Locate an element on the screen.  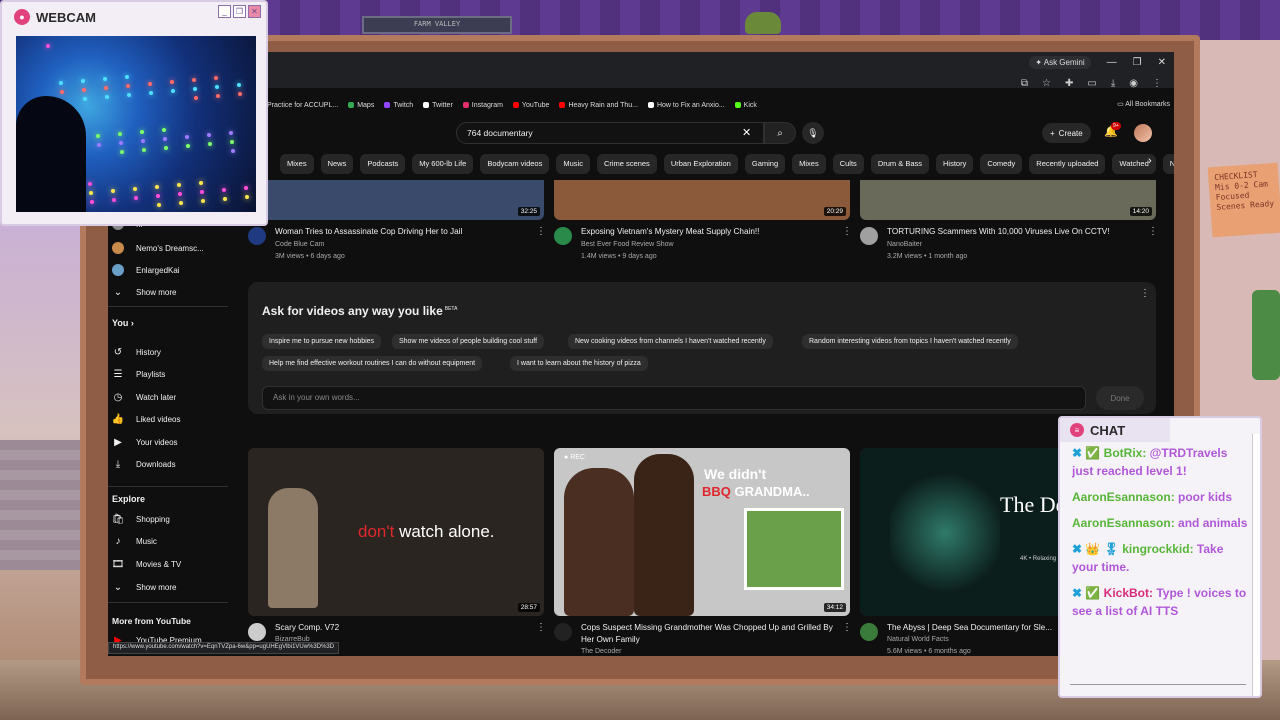
star-icon: ☆ is located at coordinates (1046, 83).